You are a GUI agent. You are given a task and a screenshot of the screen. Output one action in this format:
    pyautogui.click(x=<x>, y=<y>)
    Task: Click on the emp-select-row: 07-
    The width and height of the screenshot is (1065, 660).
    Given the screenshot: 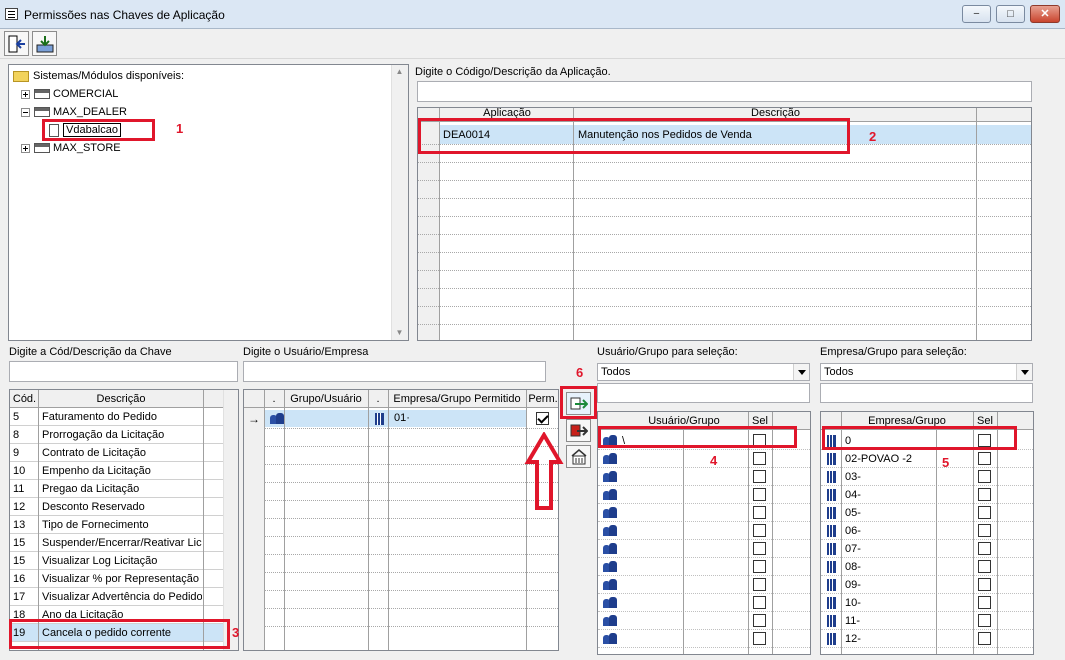 What is the action you would take?
    pyautogui.click(x=927, y=549)
    